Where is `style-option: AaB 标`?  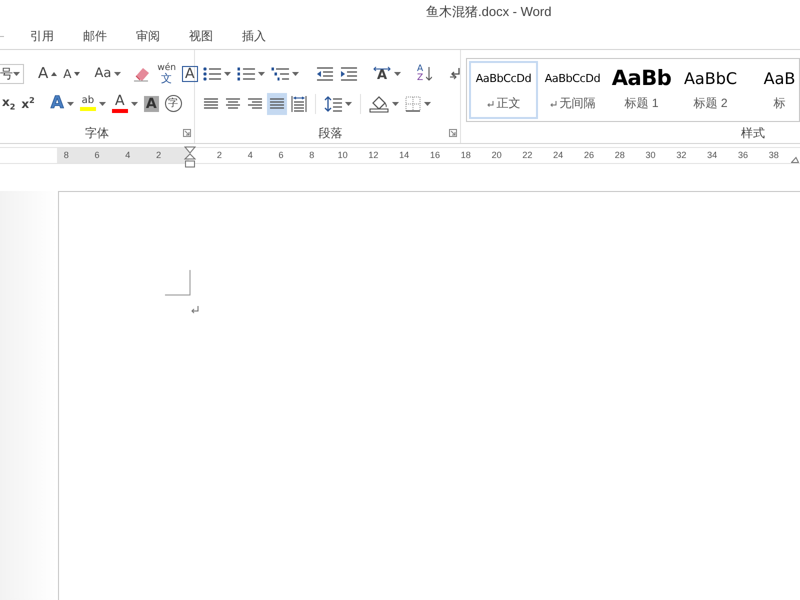 style-option: AaB 标 is located at coordinates (772, 89).